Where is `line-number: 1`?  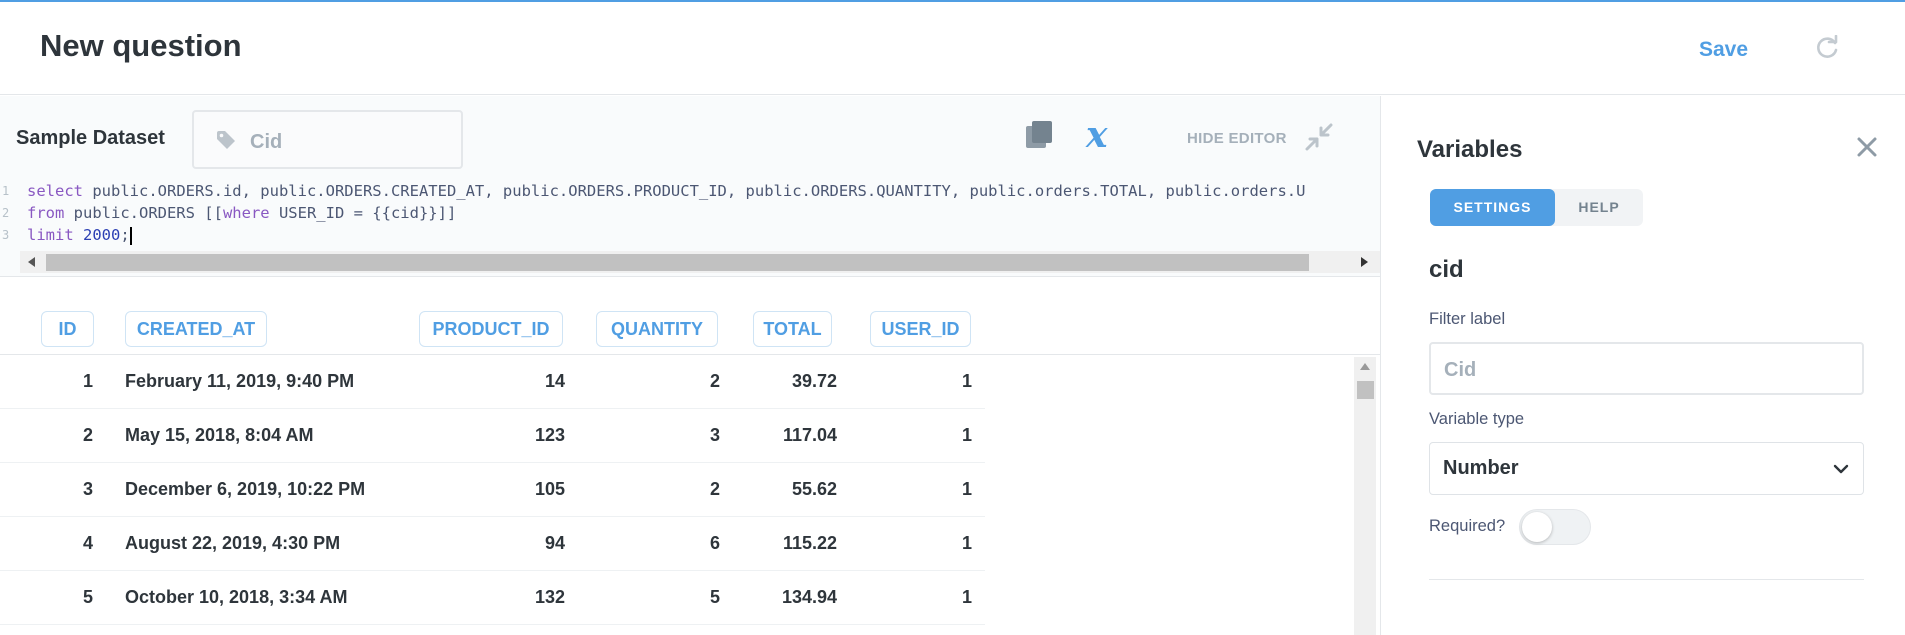
line-number: 1 is located at coordinates (6, 191).